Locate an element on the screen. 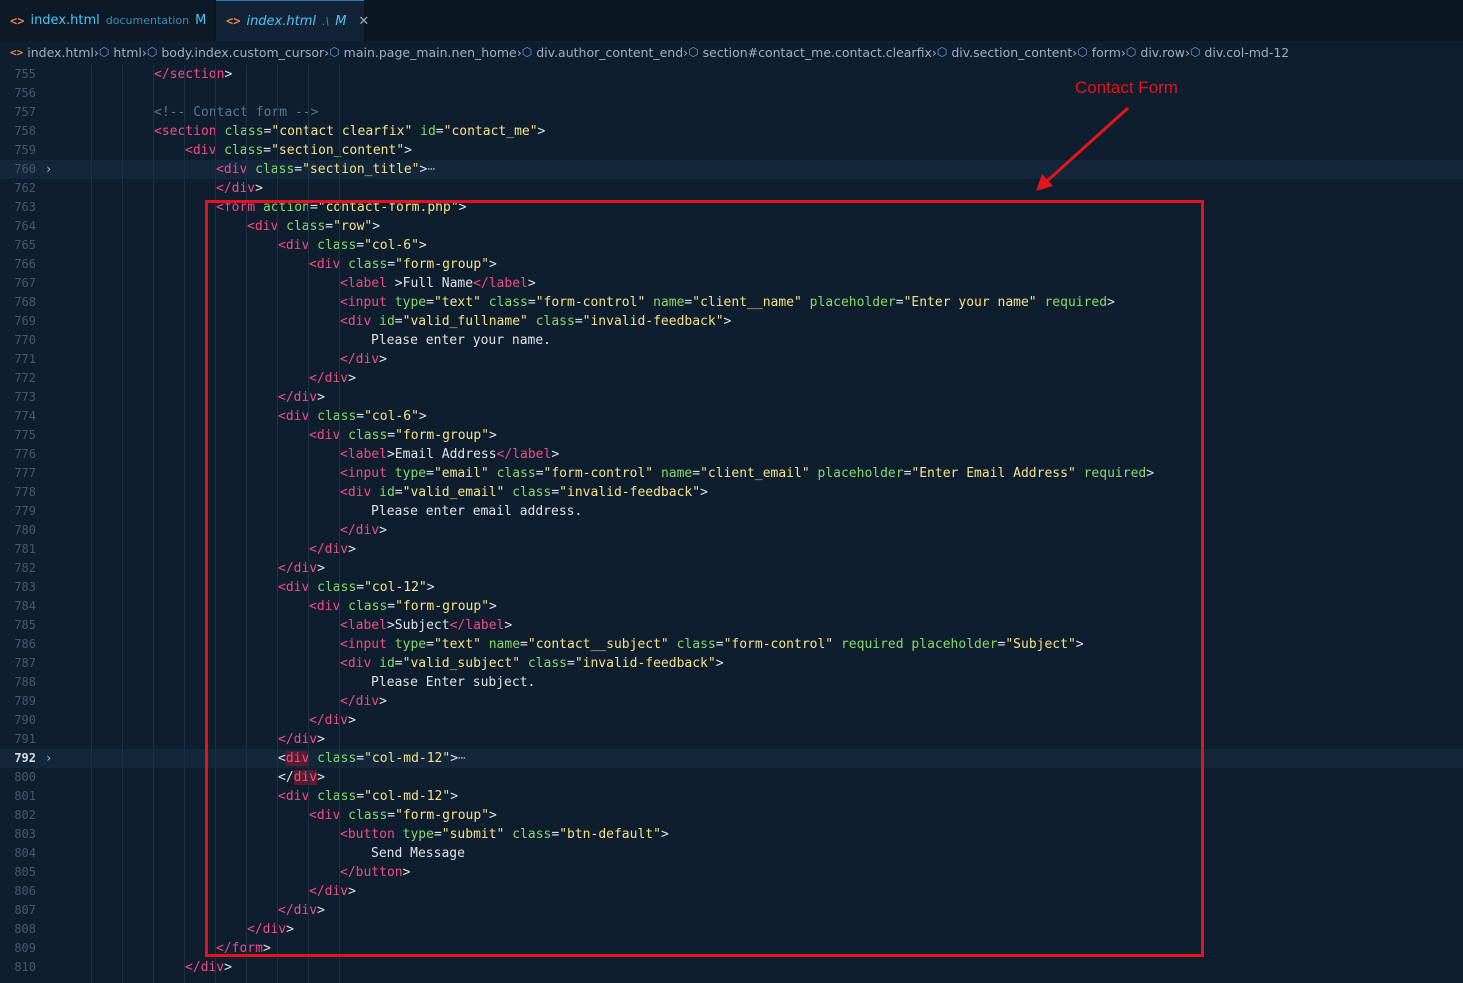 The width and height of the screenshot is (1463, 983). code-text: <!-- Contact form --> is located at coordinates (236, 112).